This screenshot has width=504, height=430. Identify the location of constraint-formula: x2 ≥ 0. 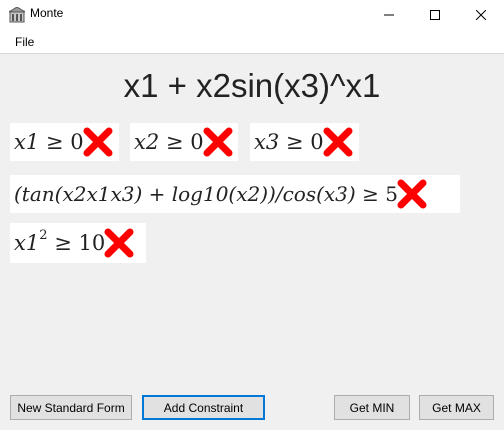
(169, 142).